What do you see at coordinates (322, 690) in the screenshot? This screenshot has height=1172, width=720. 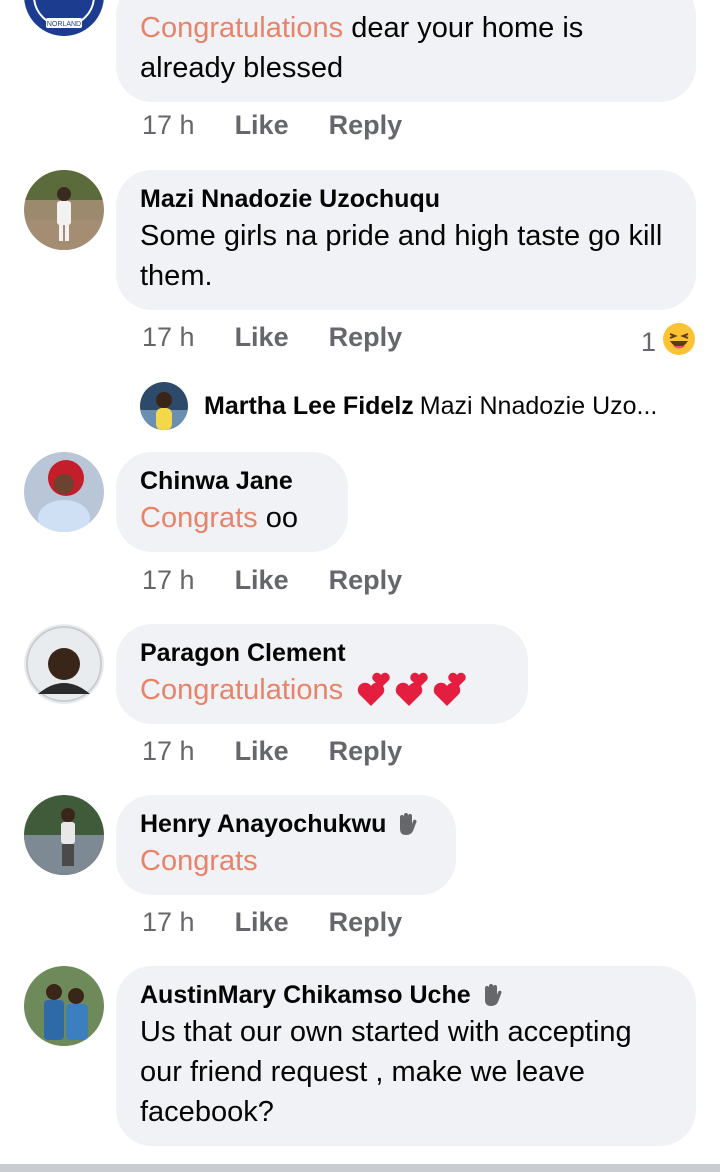 I see `comment-text: Congratulations` at bounding box center [322, 690].